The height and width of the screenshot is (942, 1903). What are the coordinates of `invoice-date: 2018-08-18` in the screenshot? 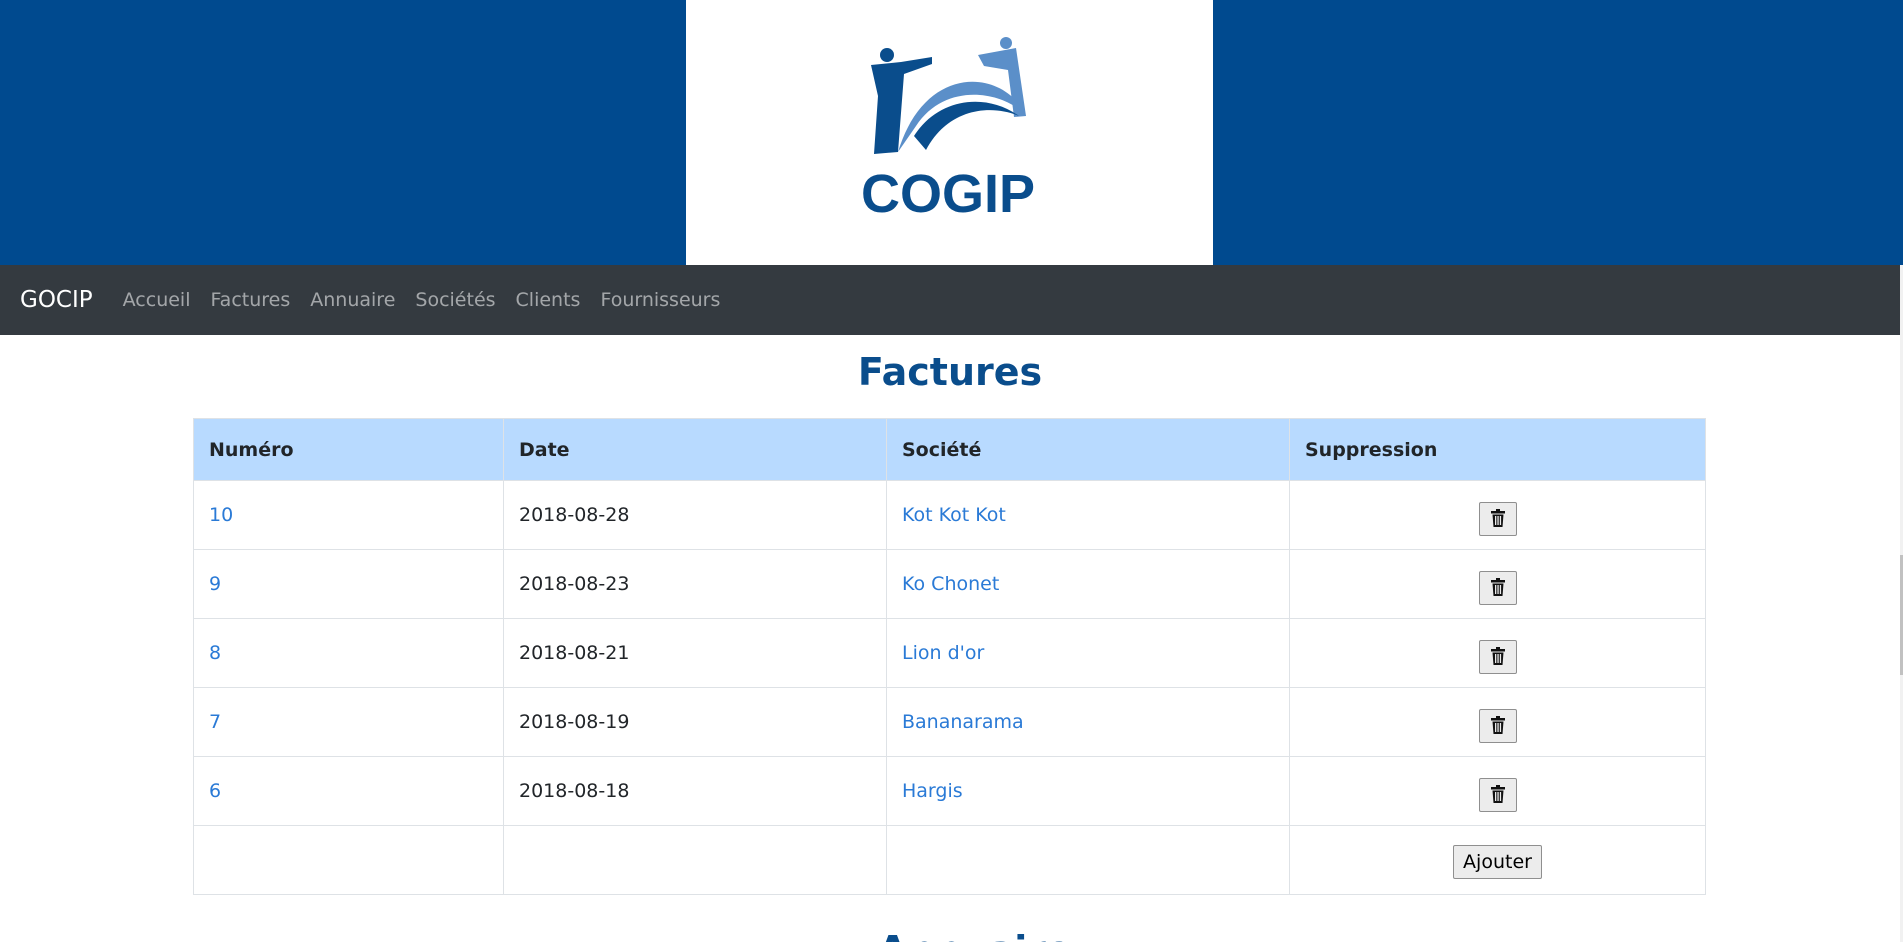 It's located at (695, 791).